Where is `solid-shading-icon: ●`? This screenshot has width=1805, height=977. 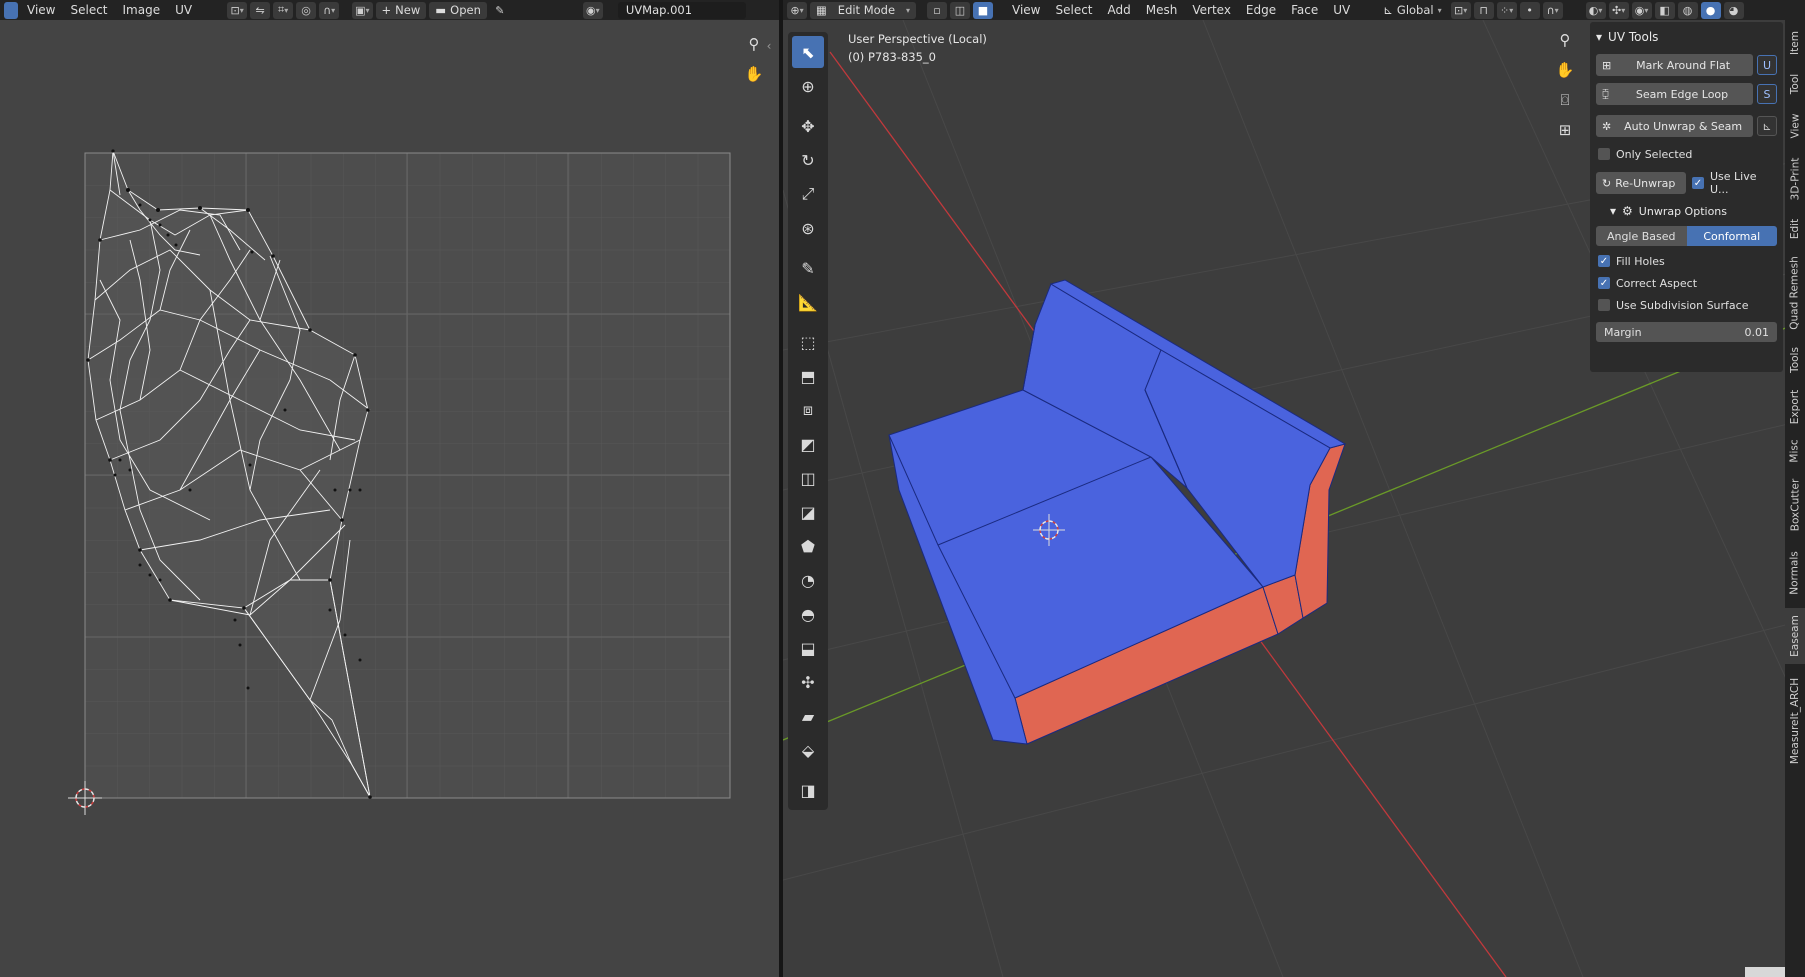
solid-shading-icon: ● is located at coordinates (1710, 10).